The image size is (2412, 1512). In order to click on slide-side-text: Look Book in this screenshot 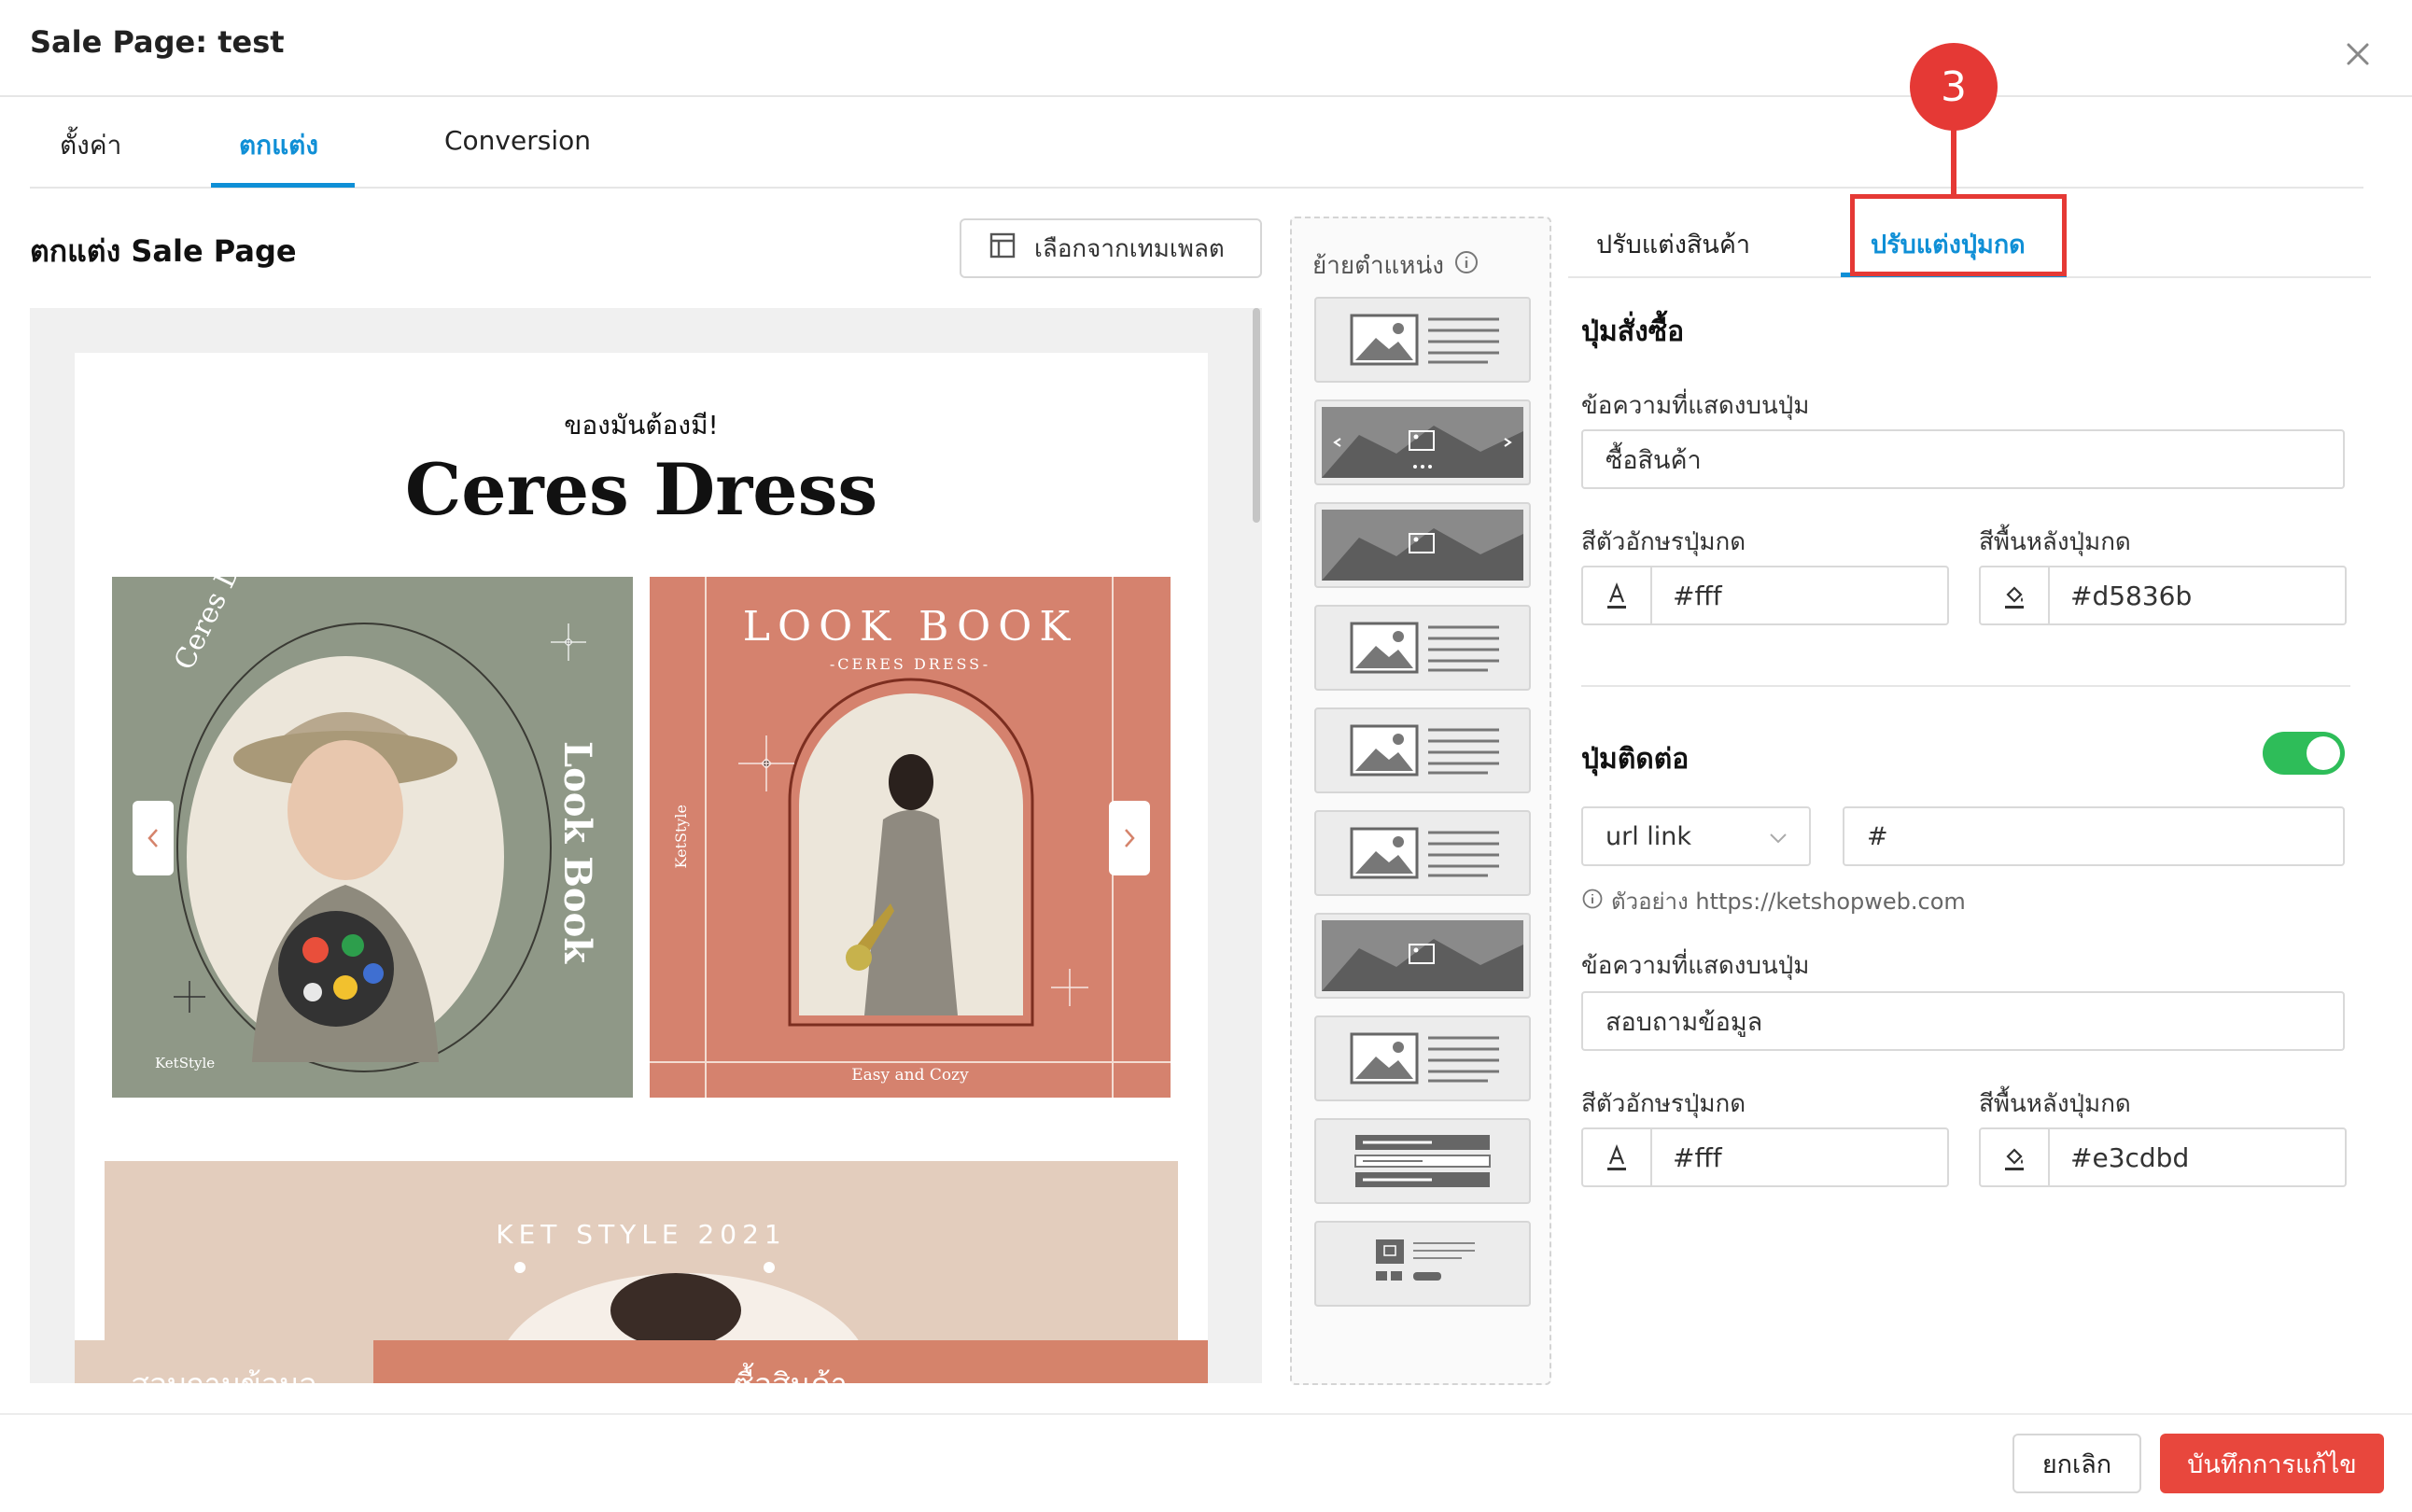, I will do `click(577, 852)`.